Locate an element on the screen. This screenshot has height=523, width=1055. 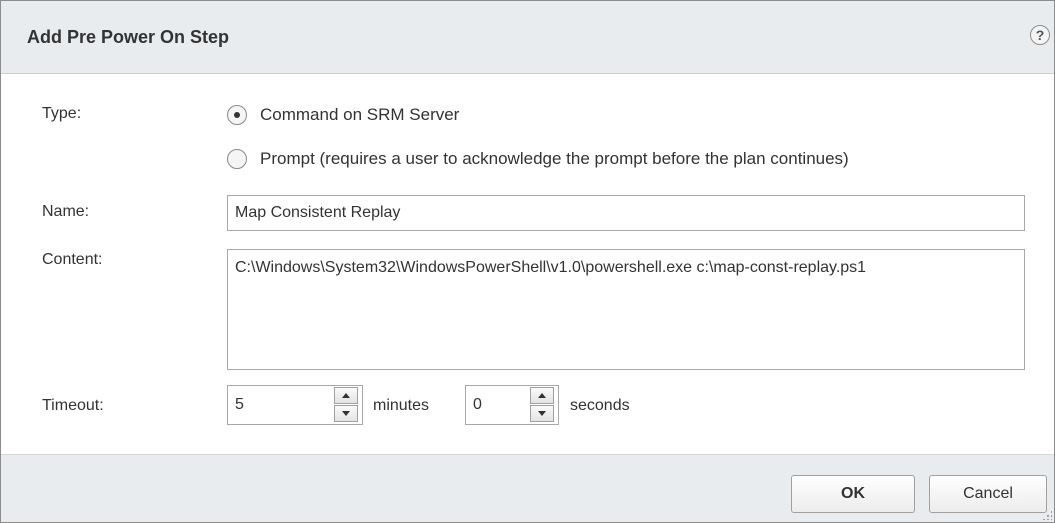
minutes-input is located at coordinates (280, 405).